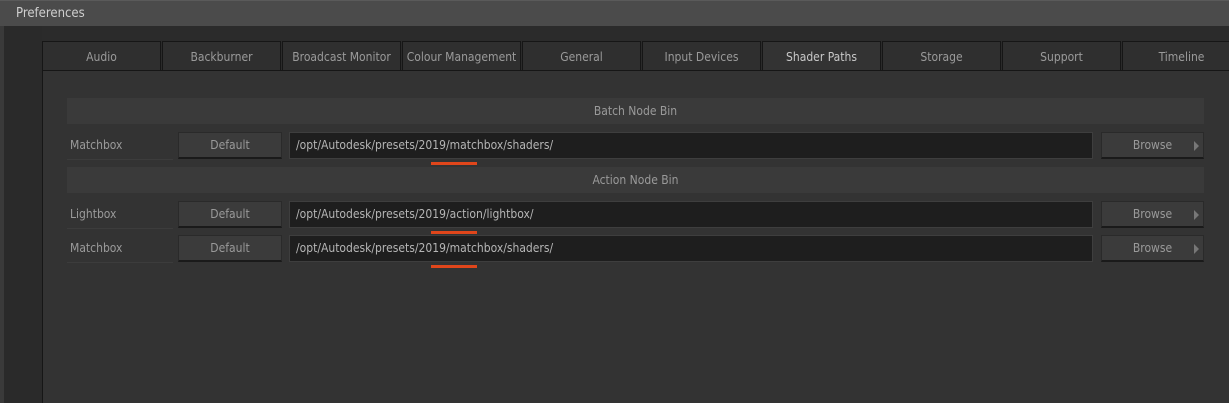  What do you see at coordinates (120, 215) in the screenshot?
I see `row-label: Lightbox` at bounding box center [120, 215].